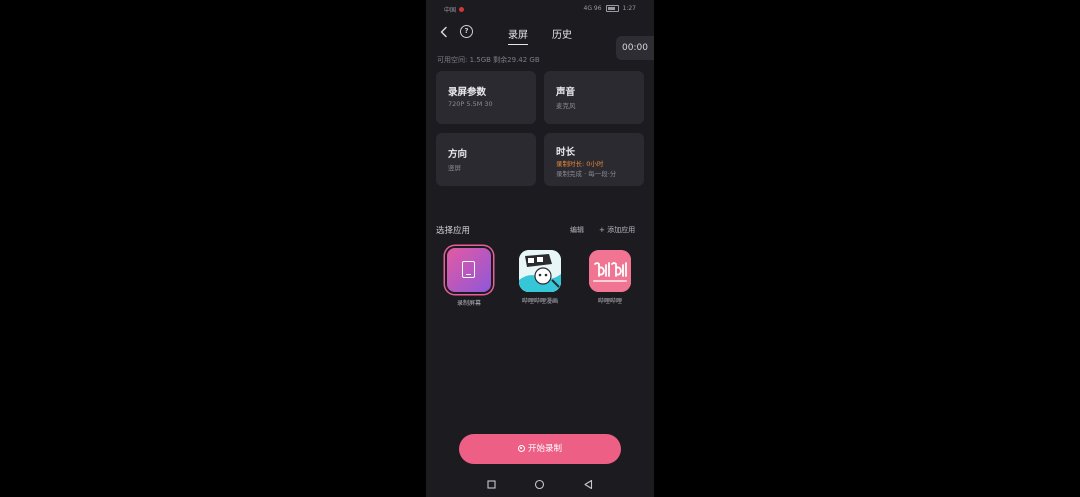 Image resolution: width=1080 pixels, height=497 pixels. I want to click on duration-warning: 录制时长: 0小时, so click(580, 164).